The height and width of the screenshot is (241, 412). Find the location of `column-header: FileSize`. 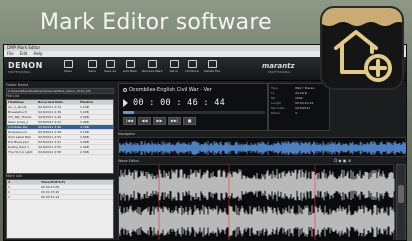

column-header: FileSize is located at coordinates (96, 102).